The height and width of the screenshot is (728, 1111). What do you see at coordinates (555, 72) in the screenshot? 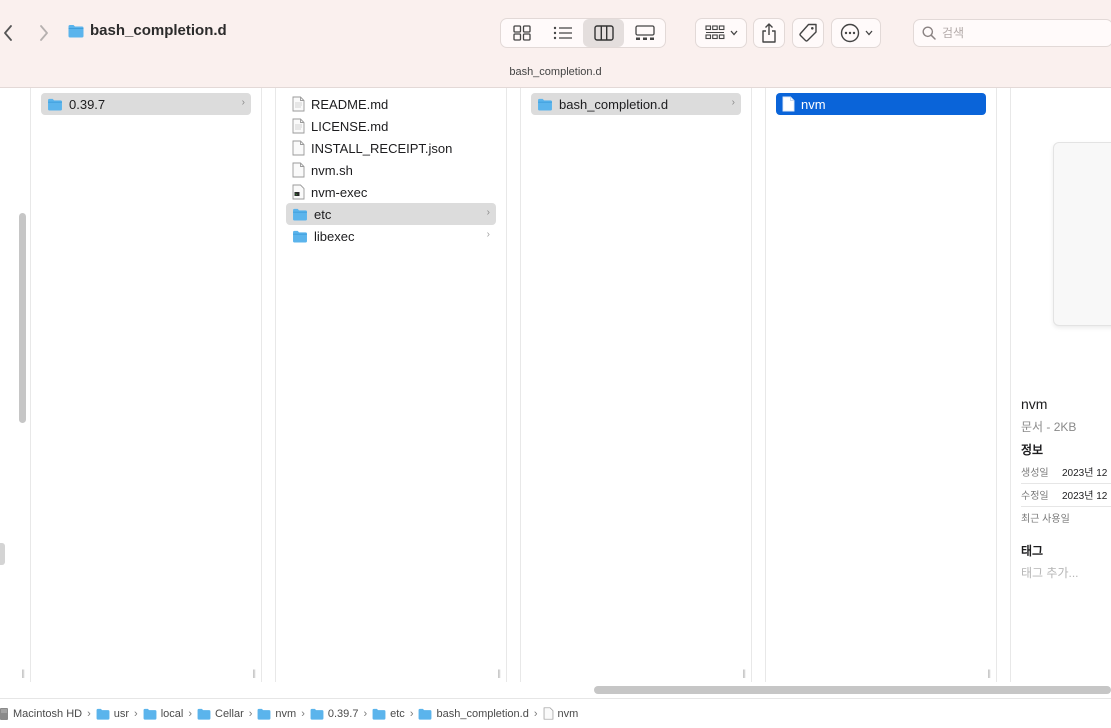
I see `path-bar-title: bash_completion.d` at bounding box center [555, 72].